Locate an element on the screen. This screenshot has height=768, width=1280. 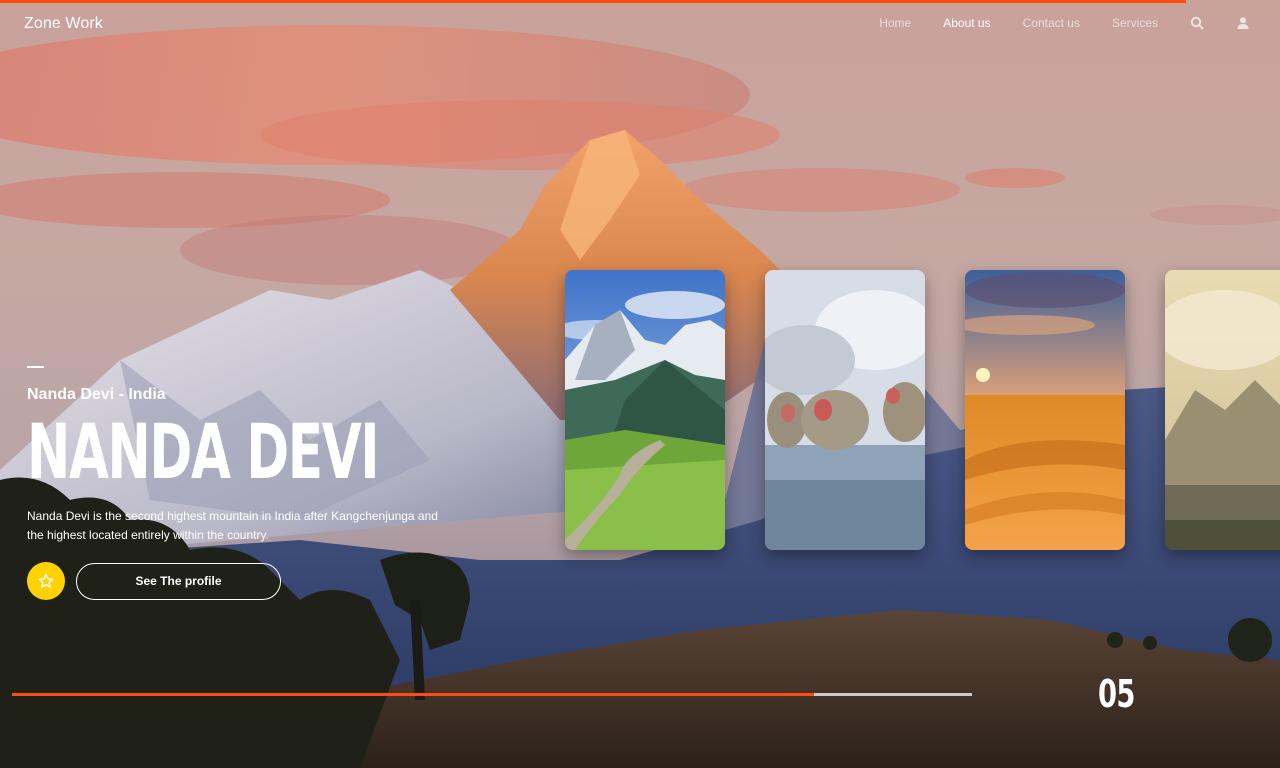
slider-progress-bar is located at coordinates (492, 694).